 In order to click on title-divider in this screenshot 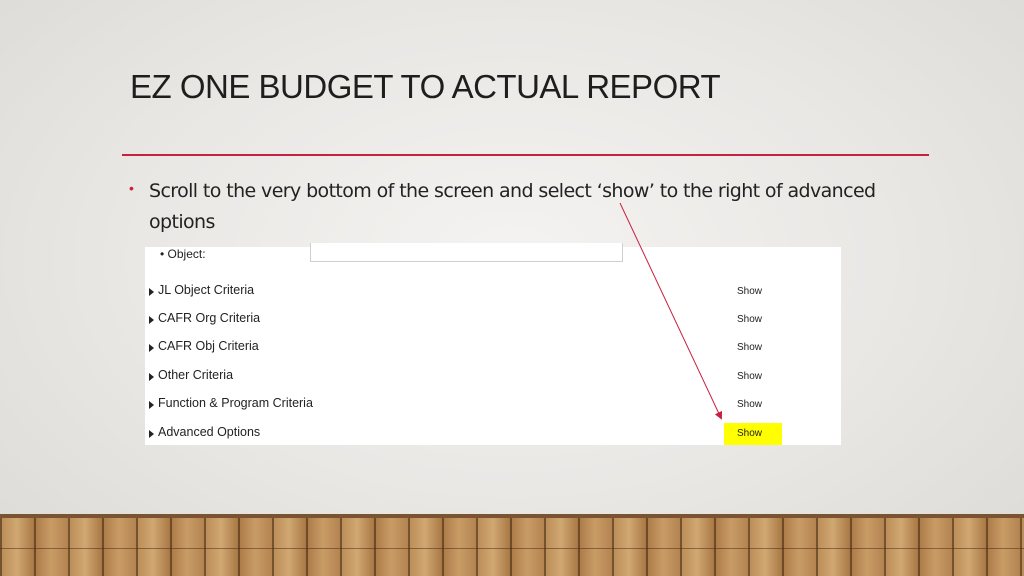, I will do `click(525, 155)`.